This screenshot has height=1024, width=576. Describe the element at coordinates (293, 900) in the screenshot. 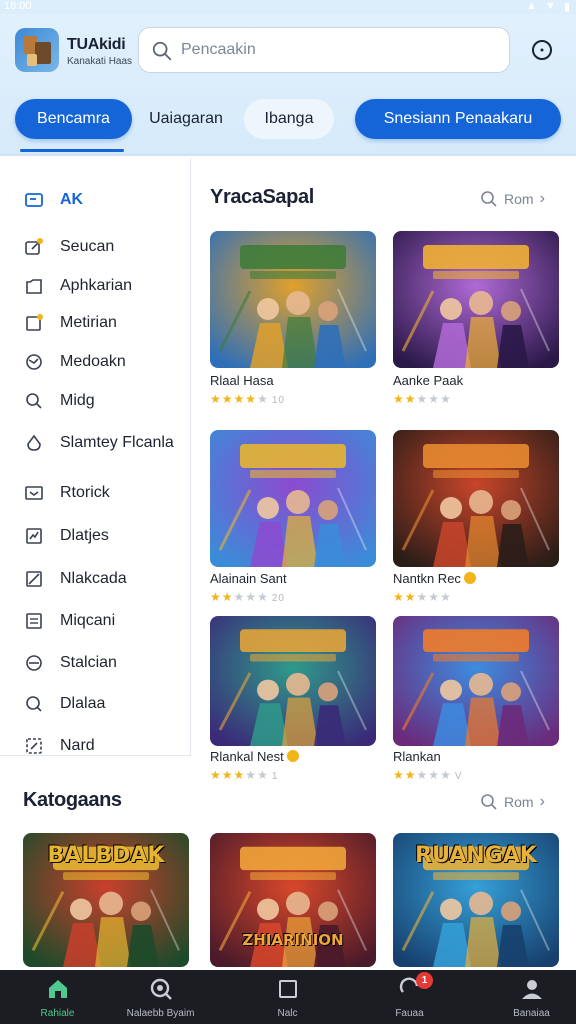

I see `category-thumbnail: ZHIARINION` at that location.